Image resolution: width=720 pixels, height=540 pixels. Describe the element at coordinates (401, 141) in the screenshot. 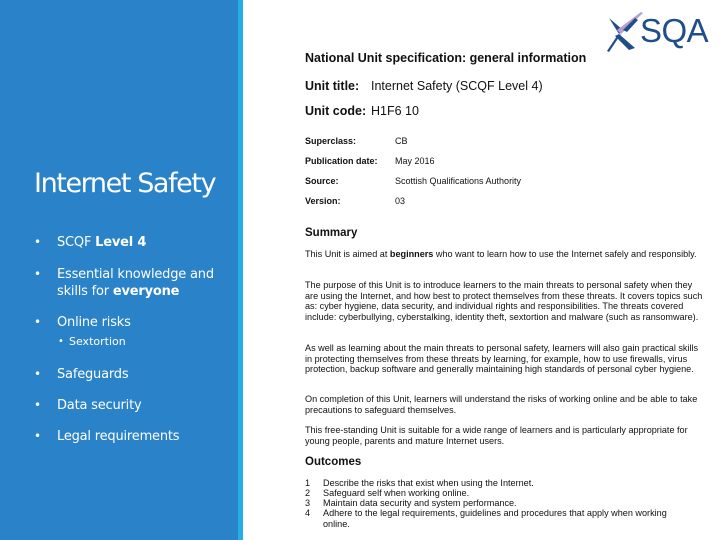

I see `meta-value: CB` at that location.